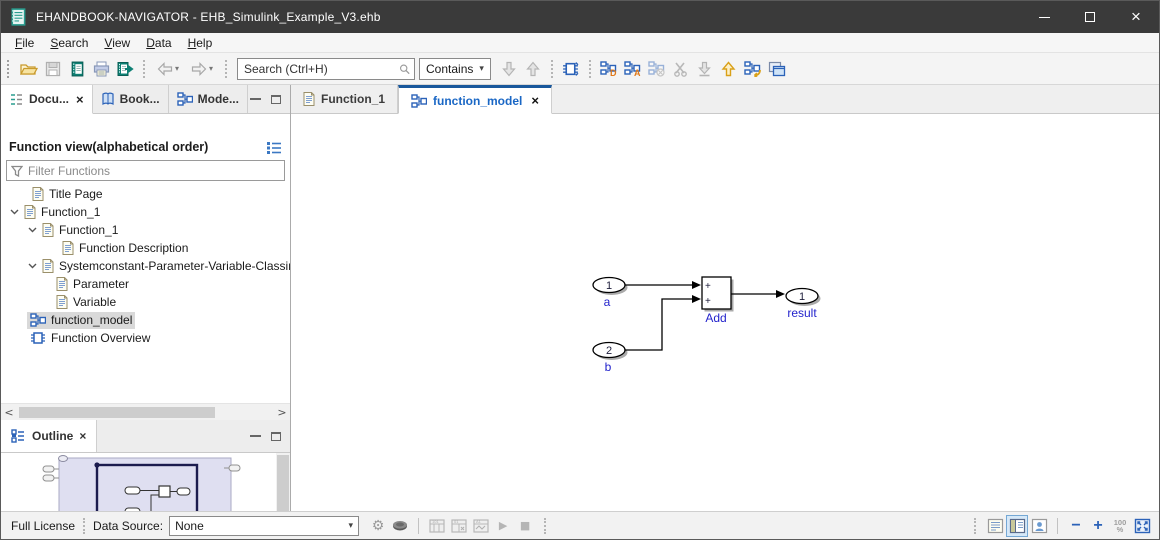 Image resolution: width=1160 pixels, height=540 pixels. I want to click on start-measurement-button: ▶, so click(503, 526).